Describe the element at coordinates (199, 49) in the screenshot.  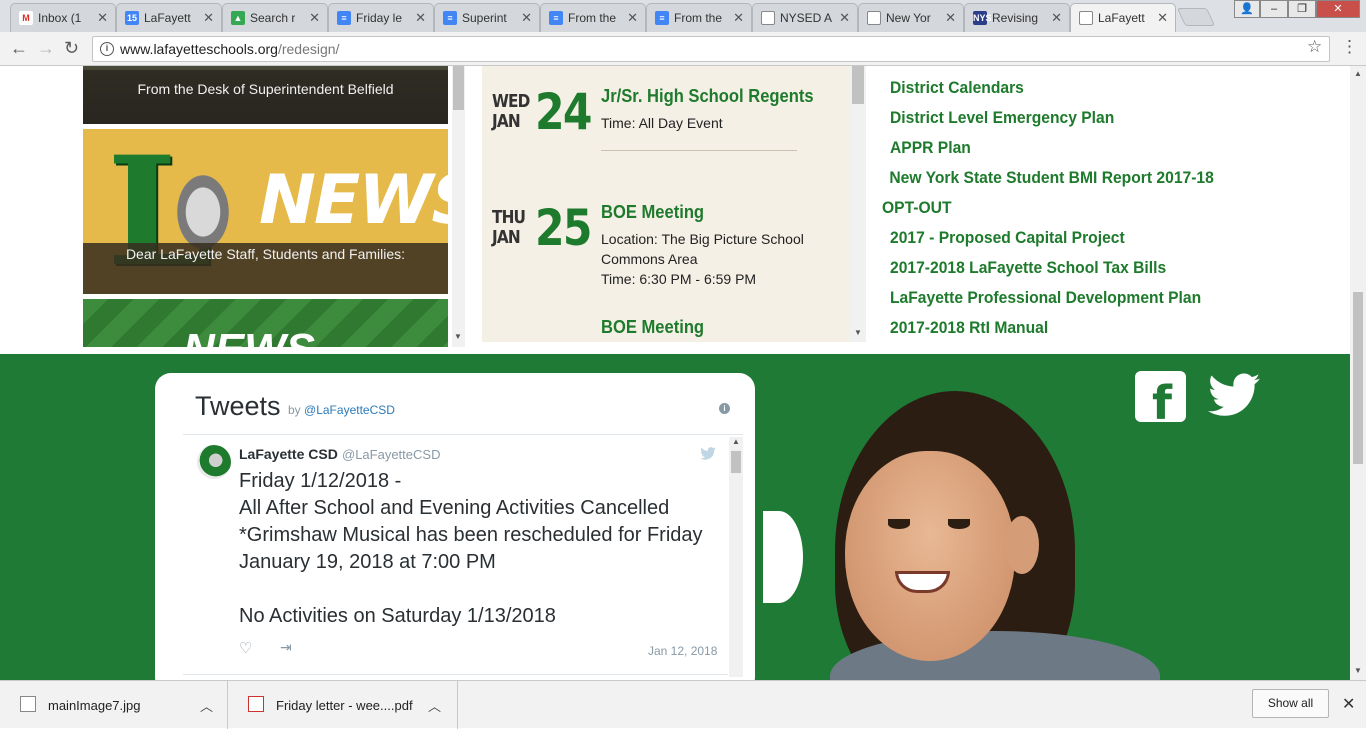
I see `url-host: www.lafayetteschools.org` at that location.